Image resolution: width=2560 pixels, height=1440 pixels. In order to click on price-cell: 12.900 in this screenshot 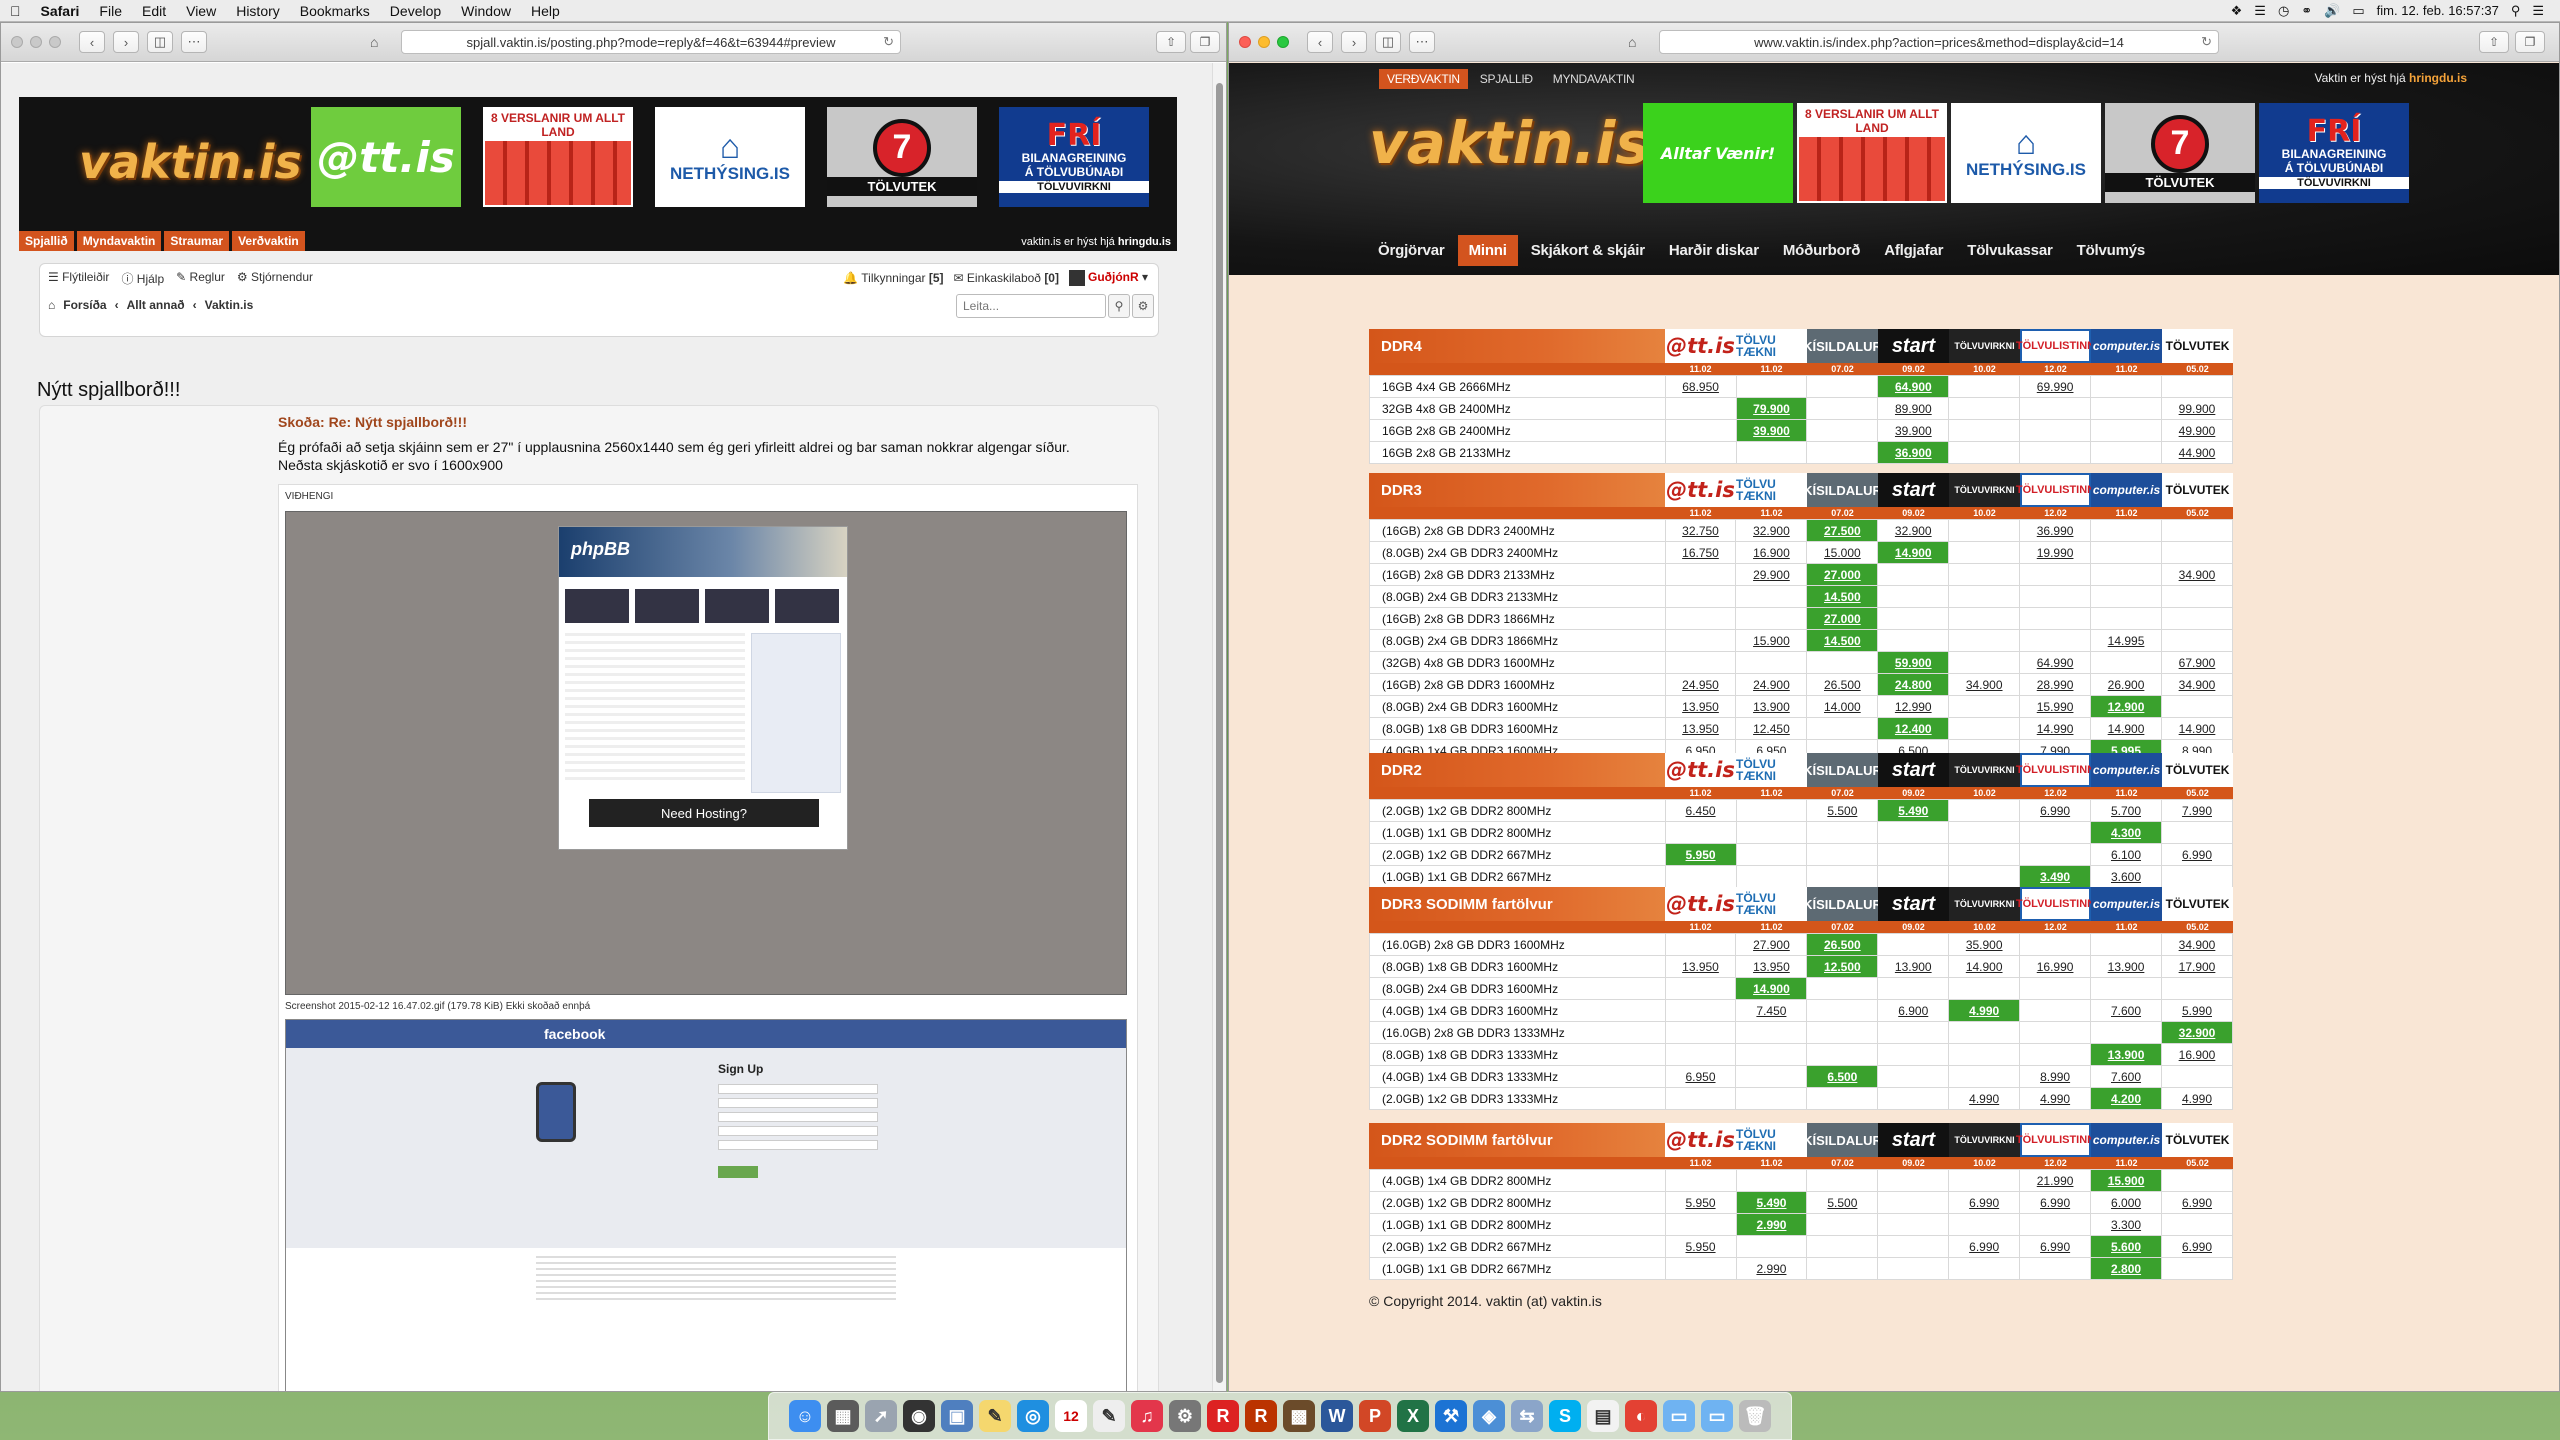, I will do `click(2126, 706)`.